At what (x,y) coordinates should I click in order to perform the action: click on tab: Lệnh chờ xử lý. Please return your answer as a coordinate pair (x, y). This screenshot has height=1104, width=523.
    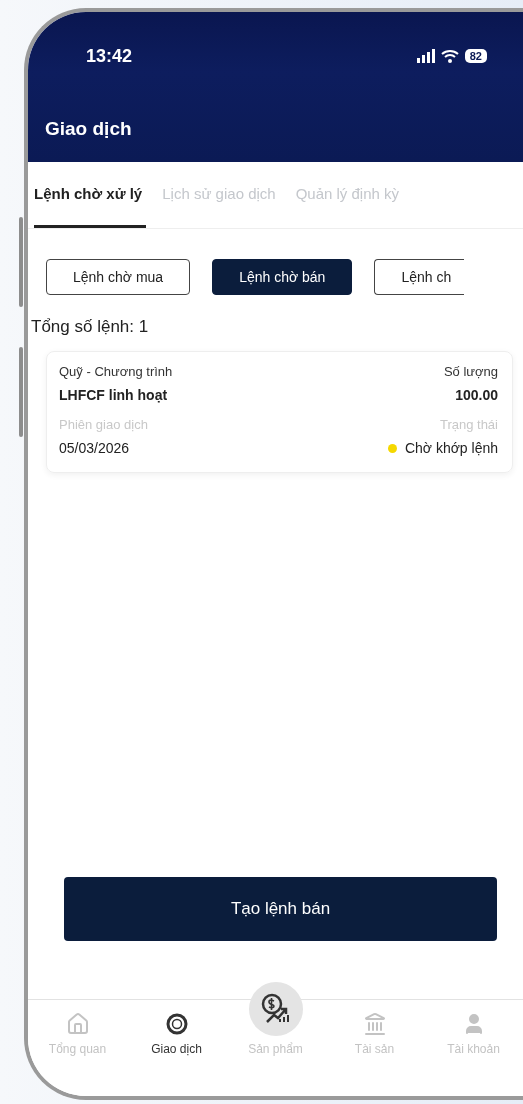
    Looking at the image, I should click on (90, 195).